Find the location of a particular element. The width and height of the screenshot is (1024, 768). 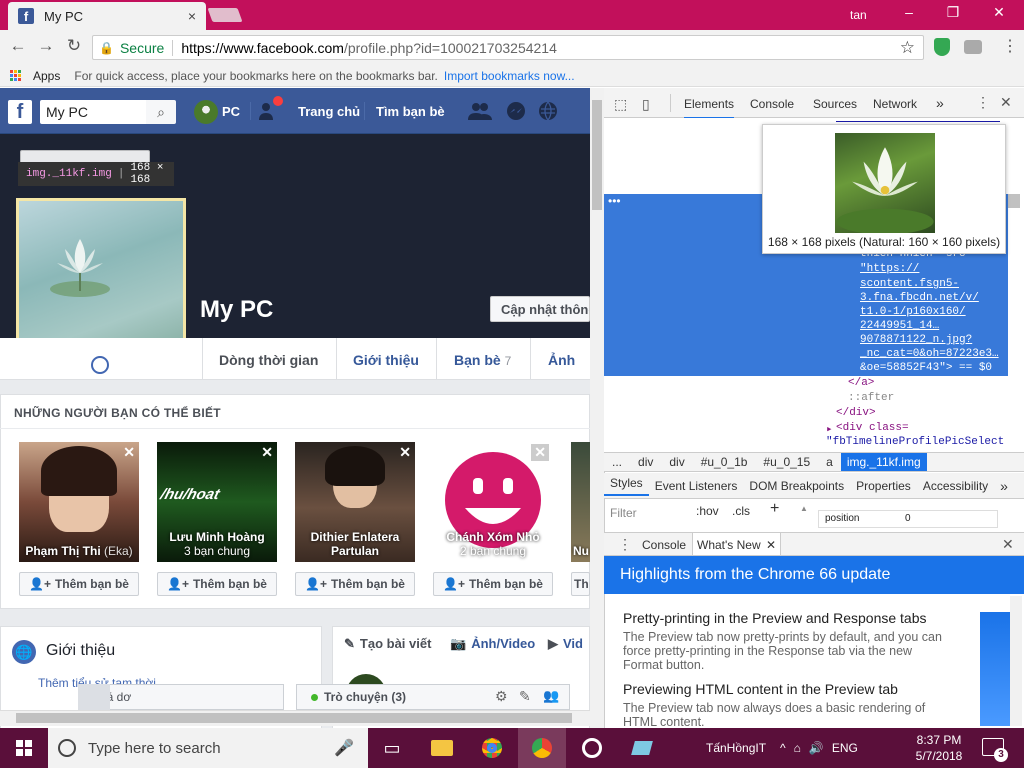

new-tab-button is located at coordinates (225, 15).